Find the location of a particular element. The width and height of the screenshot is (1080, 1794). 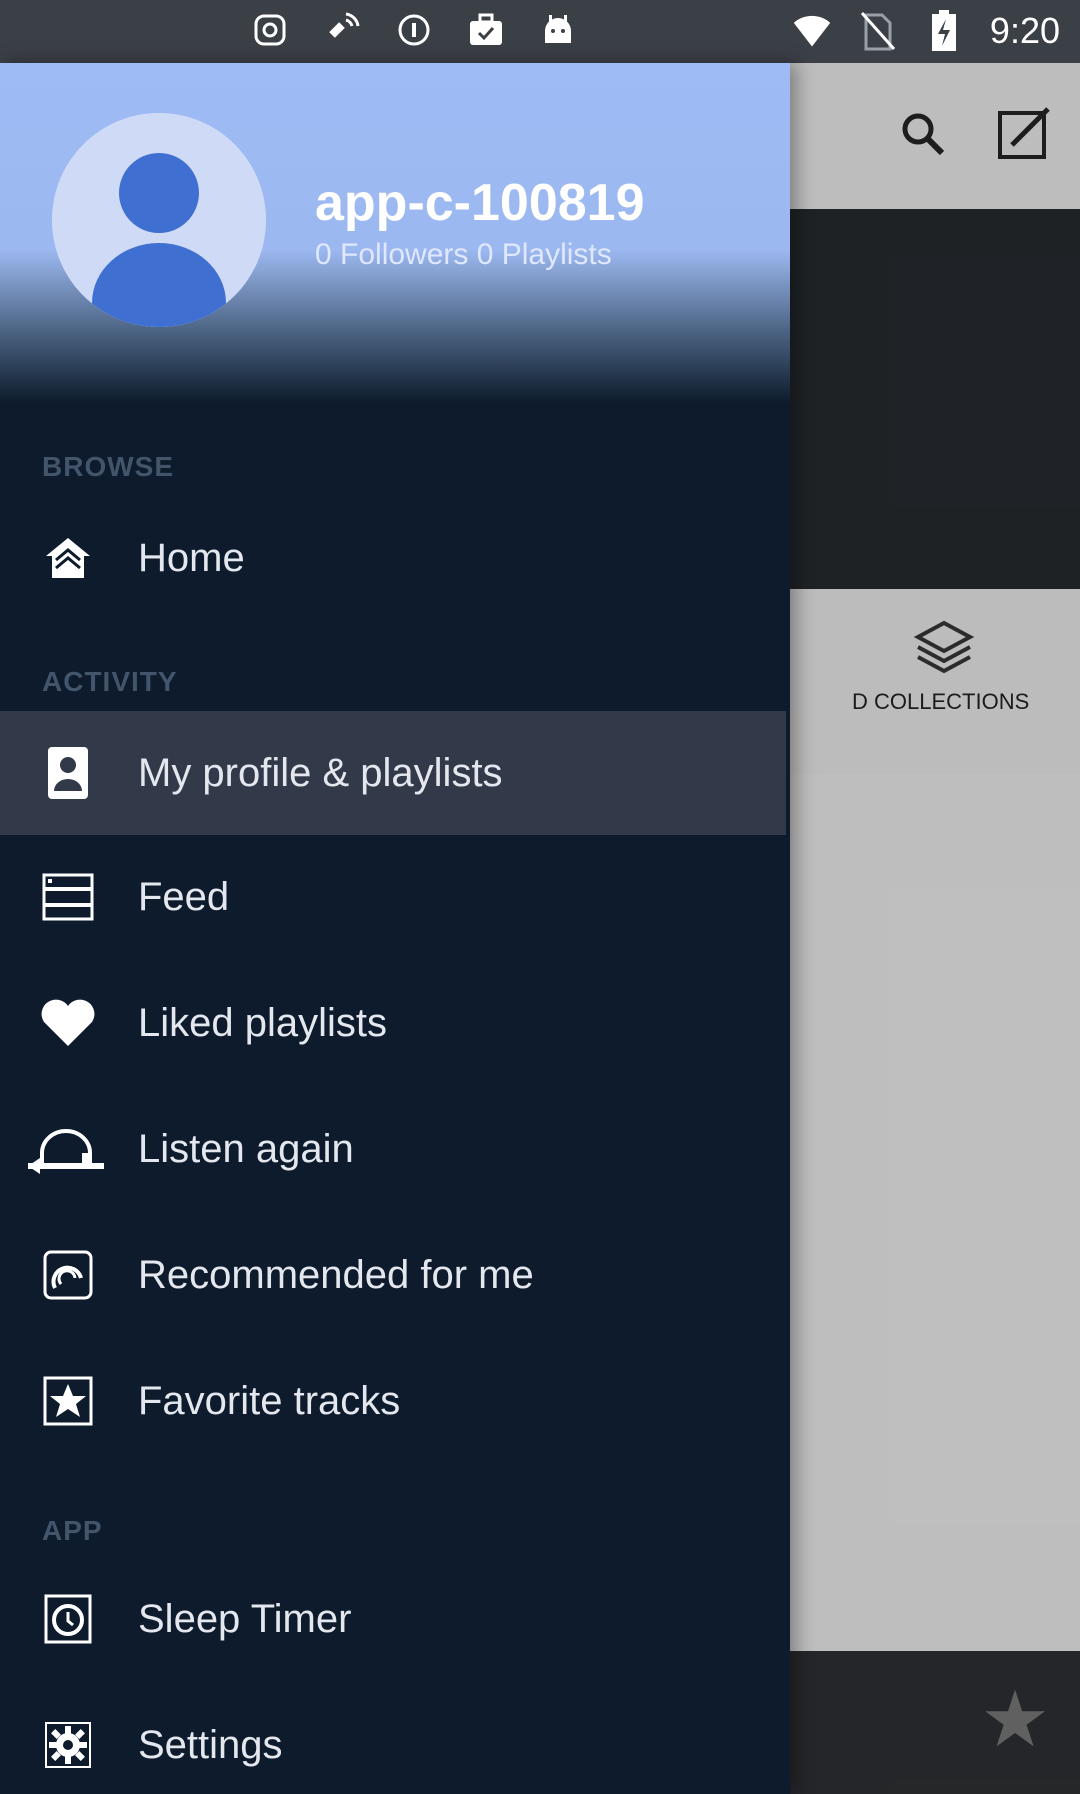

battery-charging-icon is located at coordinates (944, 30).